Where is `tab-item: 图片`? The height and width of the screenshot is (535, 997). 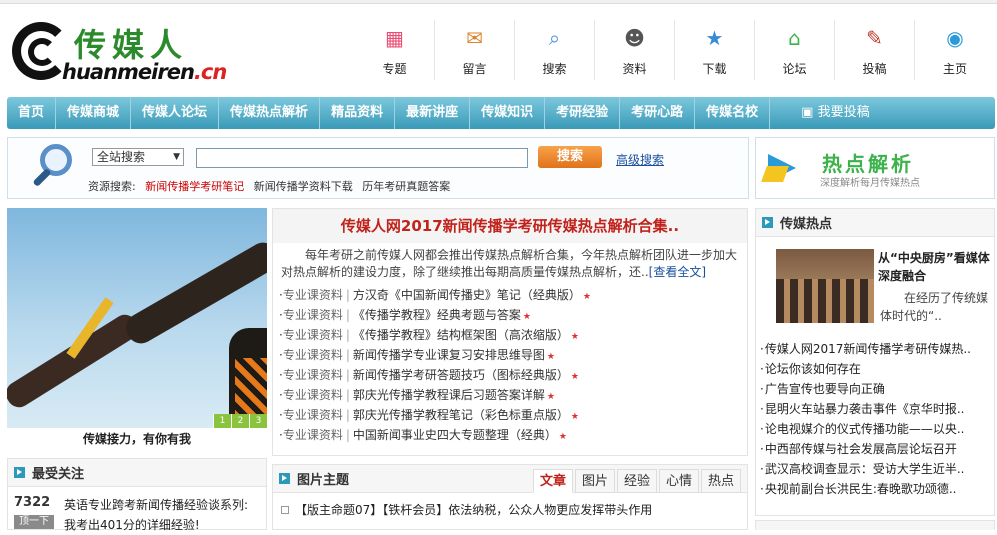
tab-item: 图片 is located at coordinates (595, 481).